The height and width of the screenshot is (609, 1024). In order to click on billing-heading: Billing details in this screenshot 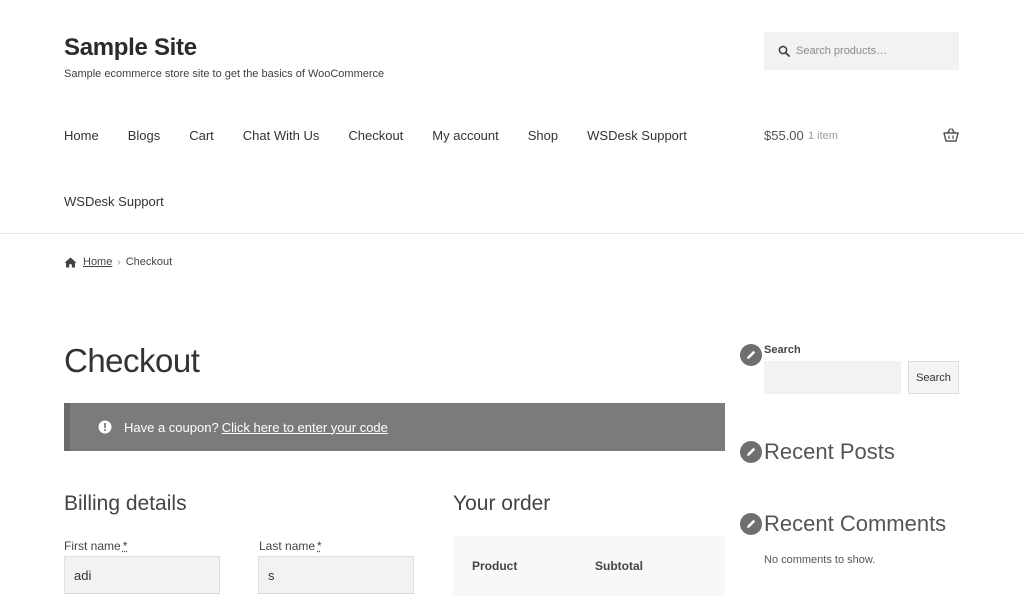, I will do `click(125, 503)`.